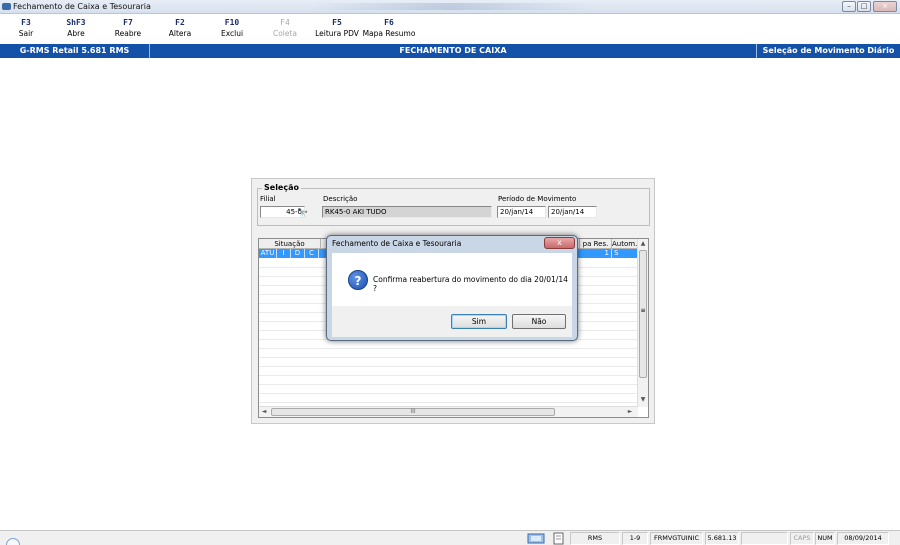  Describe the element at coordinates (885, 6) in the screenshot. I see `close-window-button: ×` at that location.